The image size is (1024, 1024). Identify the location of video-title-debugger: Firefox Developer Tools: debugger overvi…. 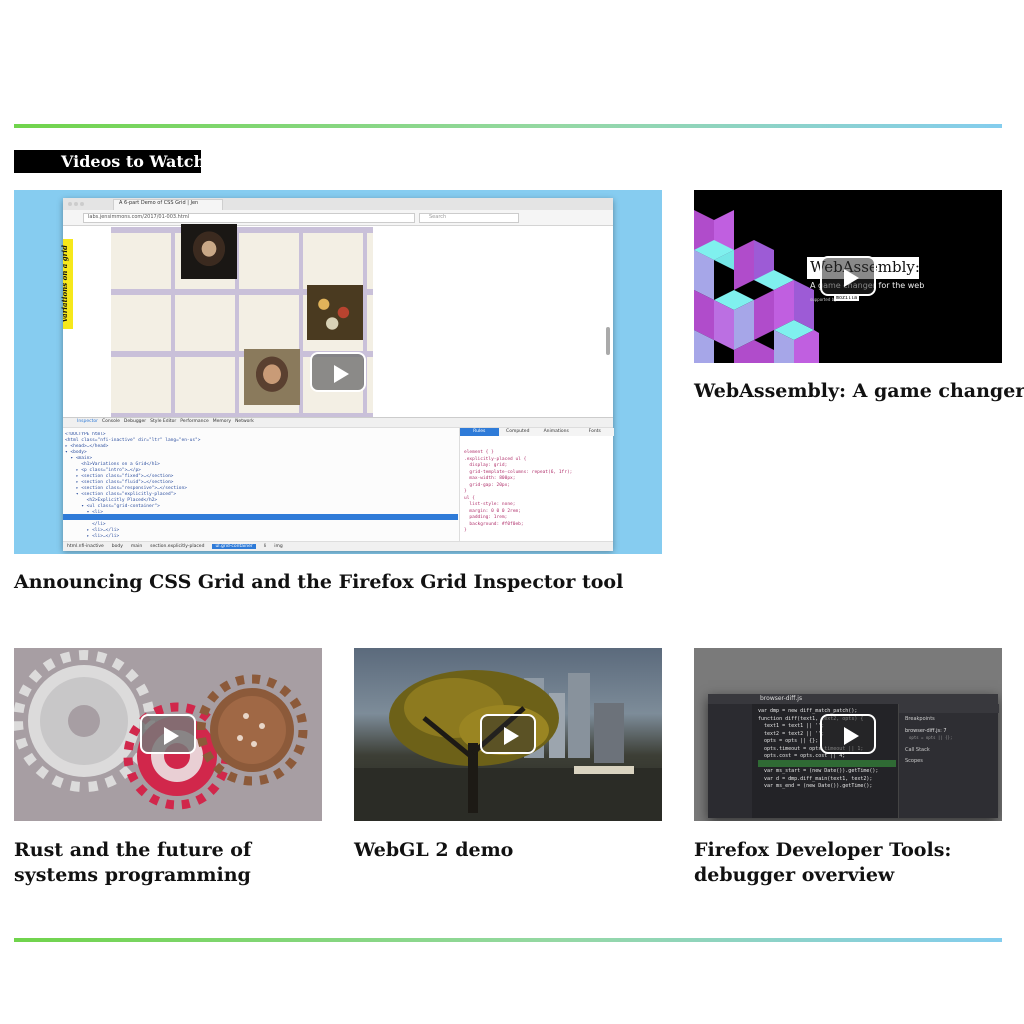
(854, 863).